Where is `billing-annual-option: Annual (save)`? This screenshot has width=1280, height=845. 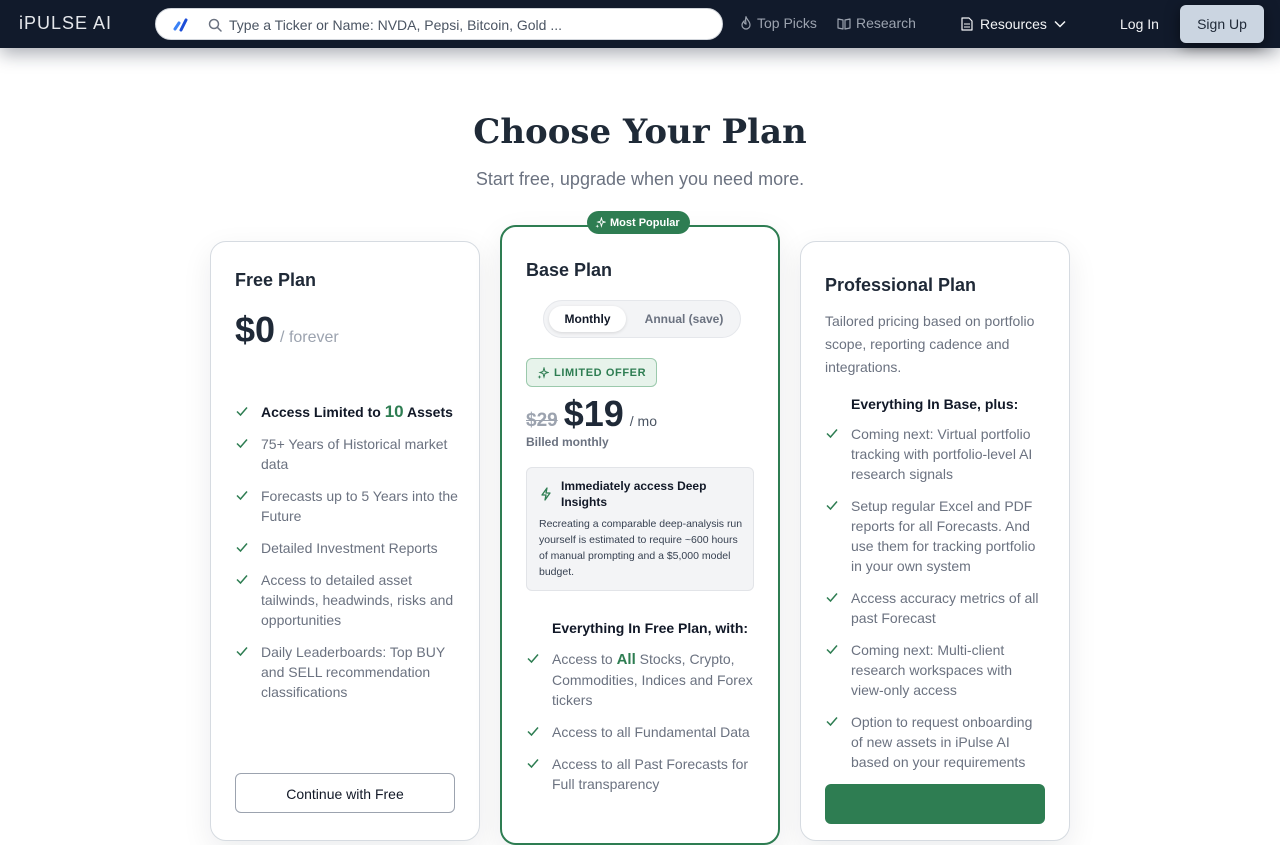
billing-annual-option: Annual (save) is located at coordinates (684, 319).